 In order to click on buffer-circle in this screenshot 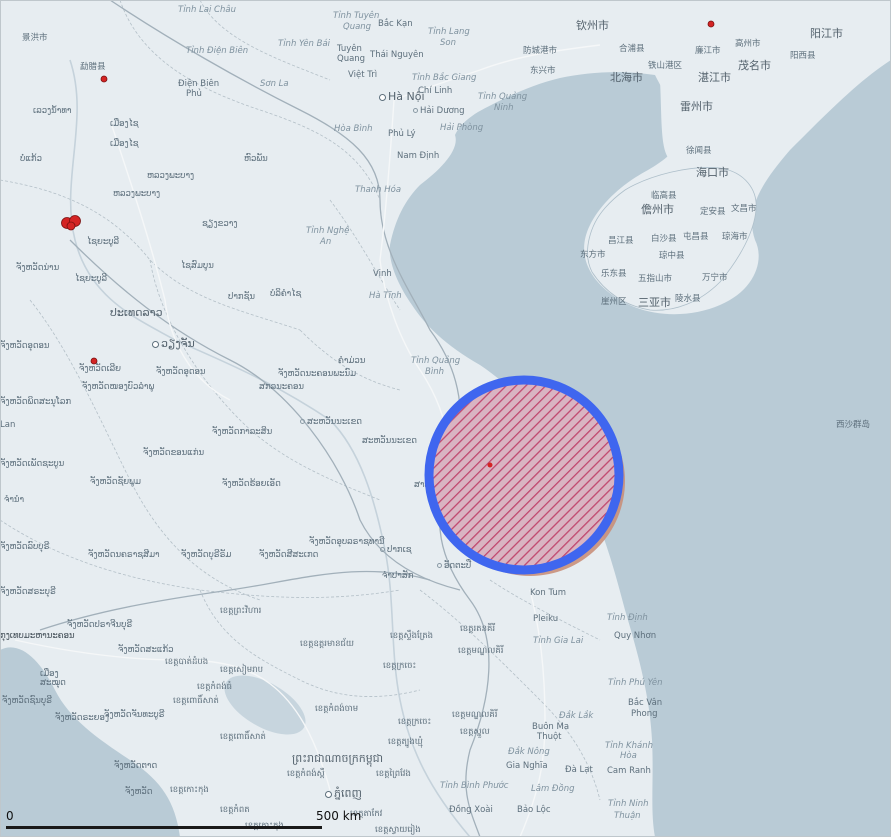, I will do `click(524, 475)`.